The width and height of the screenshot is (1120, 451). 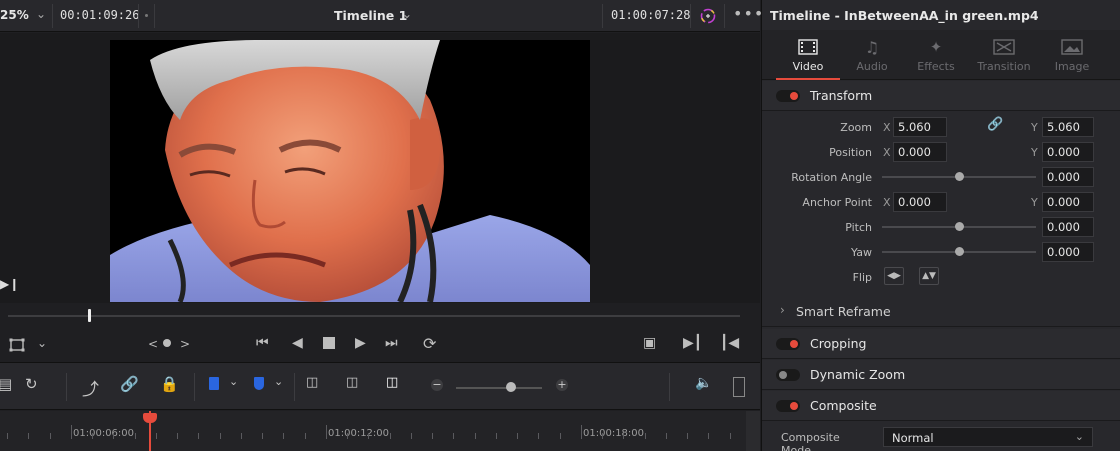 What do you see at coordinates (649, 343) in the screenshot?
I see `match-frame-icon: ▣` at bounding box center [649, 343].